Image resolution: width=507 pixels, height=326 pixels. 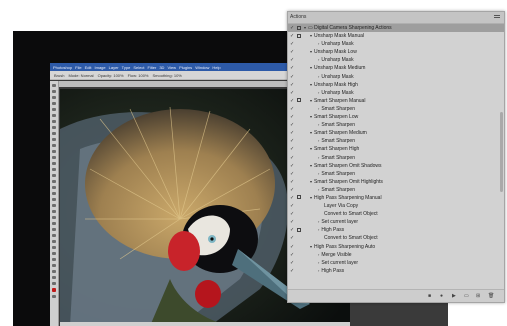 I want to click on action-row: ✓ ▾ Smart Sharpen Omit Shadows, so click(x=396, y=166).